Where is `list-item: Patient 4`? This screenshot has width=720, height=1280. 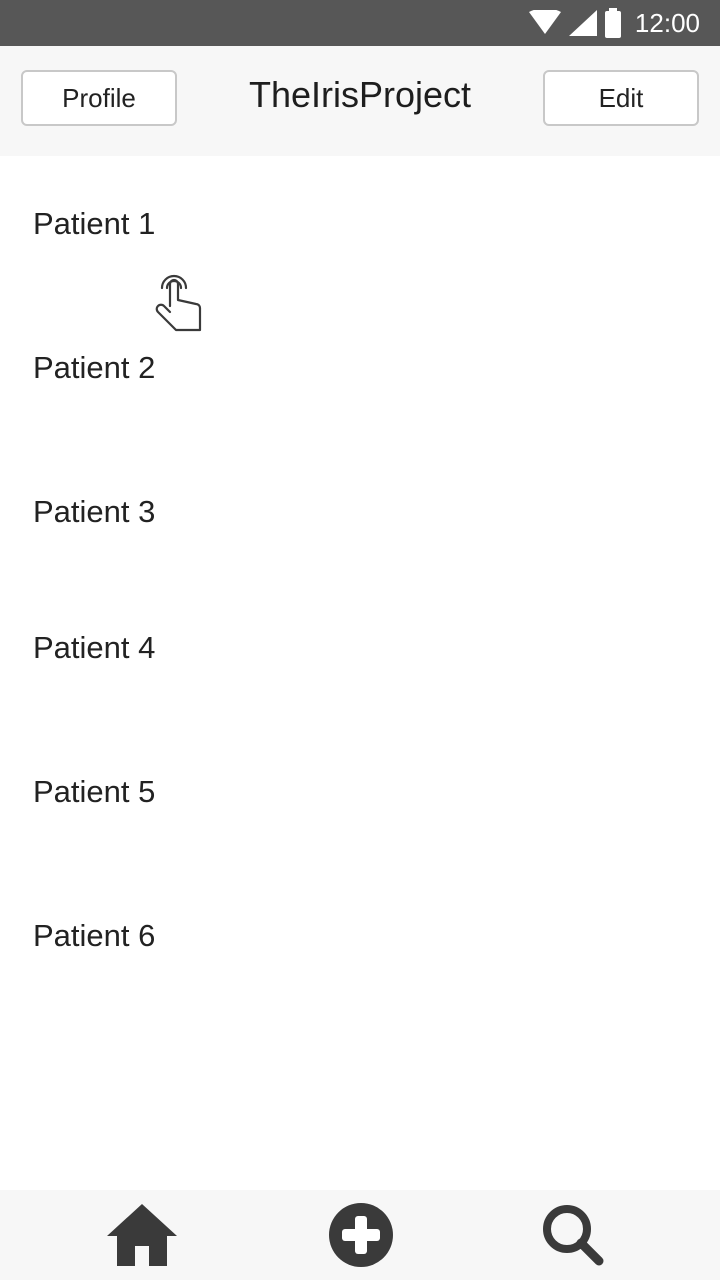 list-item: Patient 4 is located at coordinates (360, 652).